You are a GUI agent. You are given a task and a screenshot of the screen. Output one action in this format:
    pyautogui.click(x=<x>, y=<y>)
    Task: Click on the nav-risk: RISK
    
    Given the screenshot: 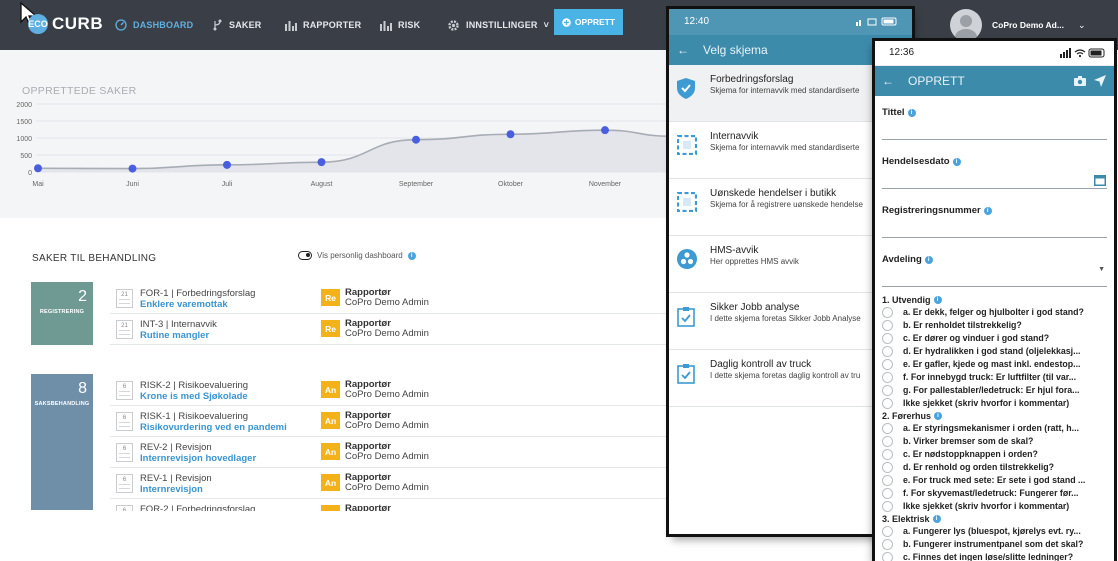 What is the action you would take?
    pyautogui.click(x=400, y=25)
    